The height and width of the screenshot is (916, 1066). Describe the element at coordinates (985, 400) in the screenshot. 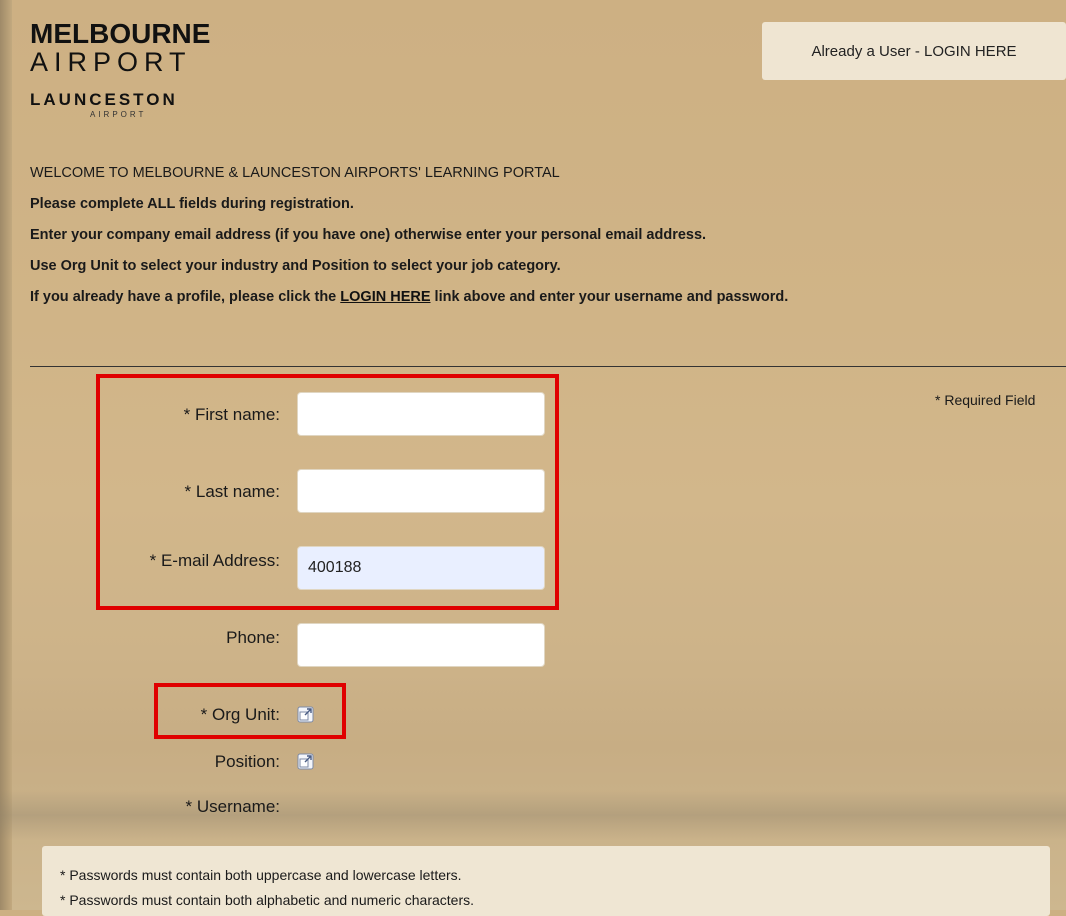

I see `required-field-note: * Required Field` at that location.